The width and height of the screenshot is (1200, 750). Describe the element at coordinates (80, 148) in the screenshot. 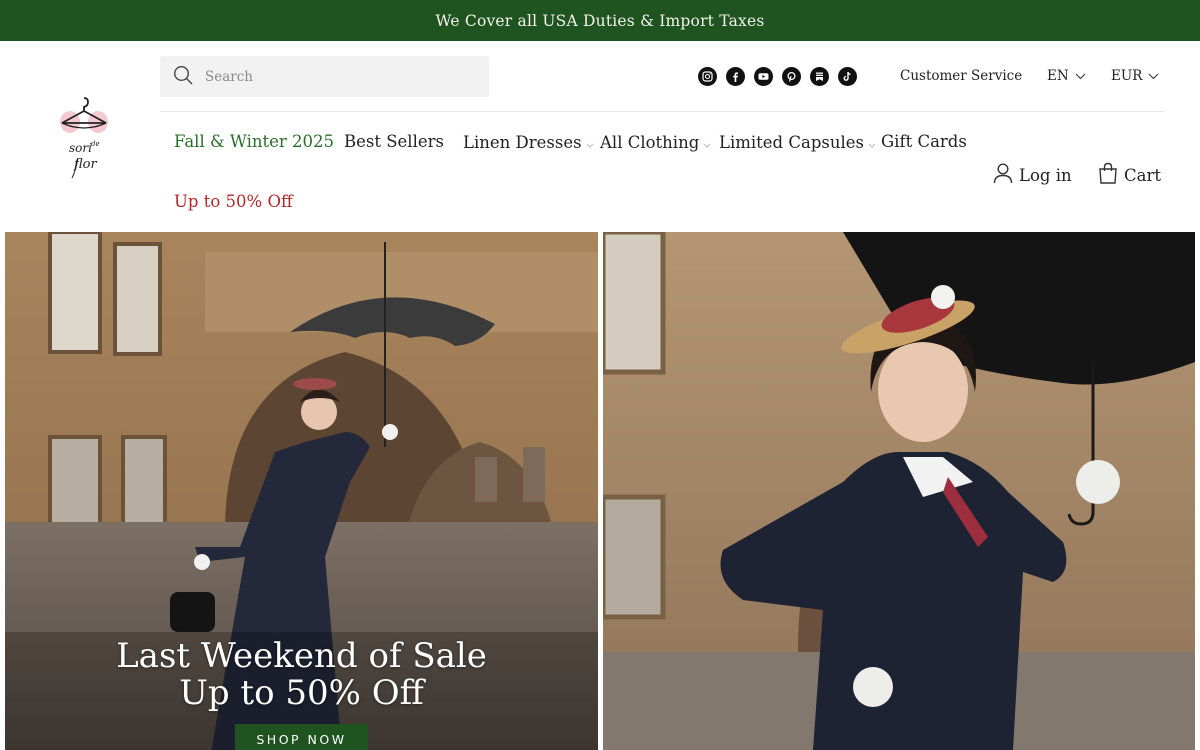

I see `logo-text: sori` at that location.